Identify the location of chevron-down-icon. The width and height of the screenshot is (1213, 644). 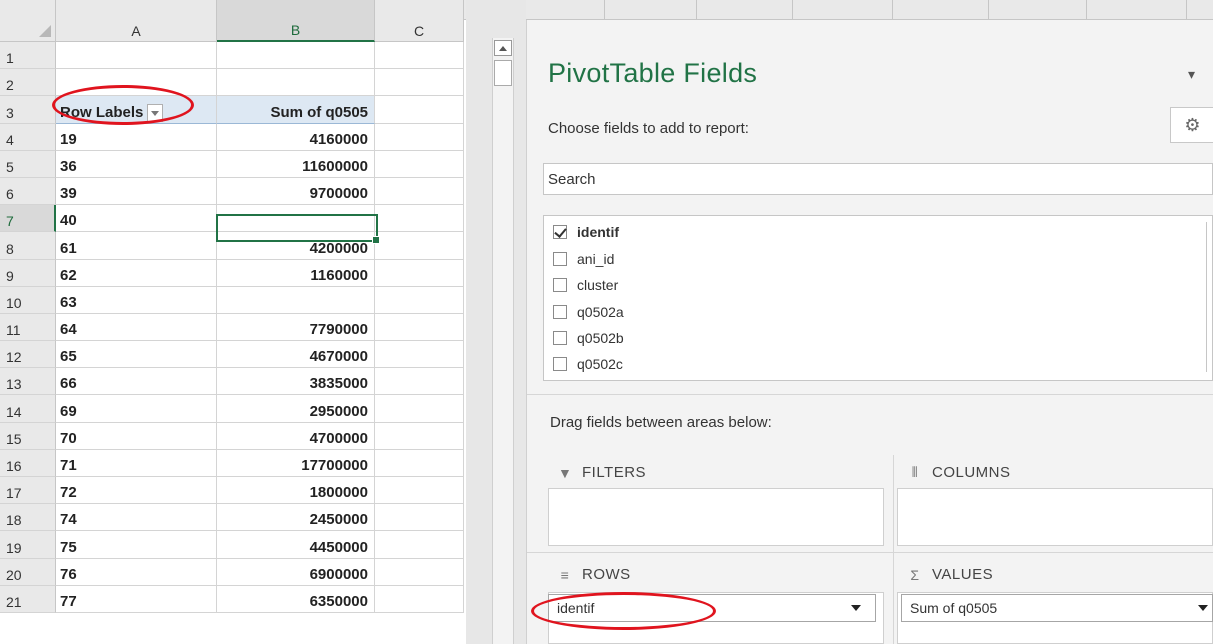
(1203, 608).